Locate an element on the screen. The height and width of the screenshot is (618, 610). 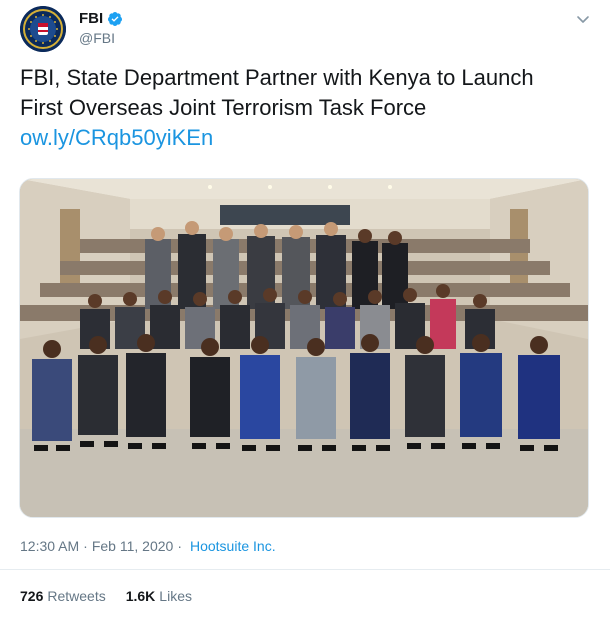
likes-stat: 1.6K Likes is located at coordinates (159, 596).